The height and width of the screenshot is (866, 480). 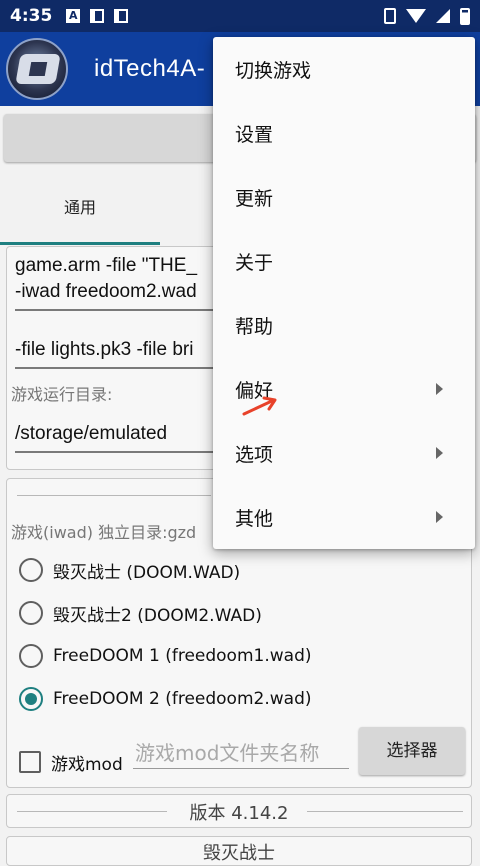 What do you see at coordinates (344, 517) in the screenshot?
I see `menu-item-other: 其他` at bounding box center [344, 517].